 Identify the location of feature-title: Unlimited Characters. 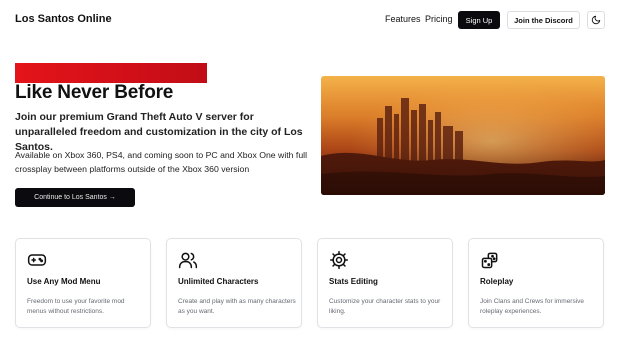
(218, 281).